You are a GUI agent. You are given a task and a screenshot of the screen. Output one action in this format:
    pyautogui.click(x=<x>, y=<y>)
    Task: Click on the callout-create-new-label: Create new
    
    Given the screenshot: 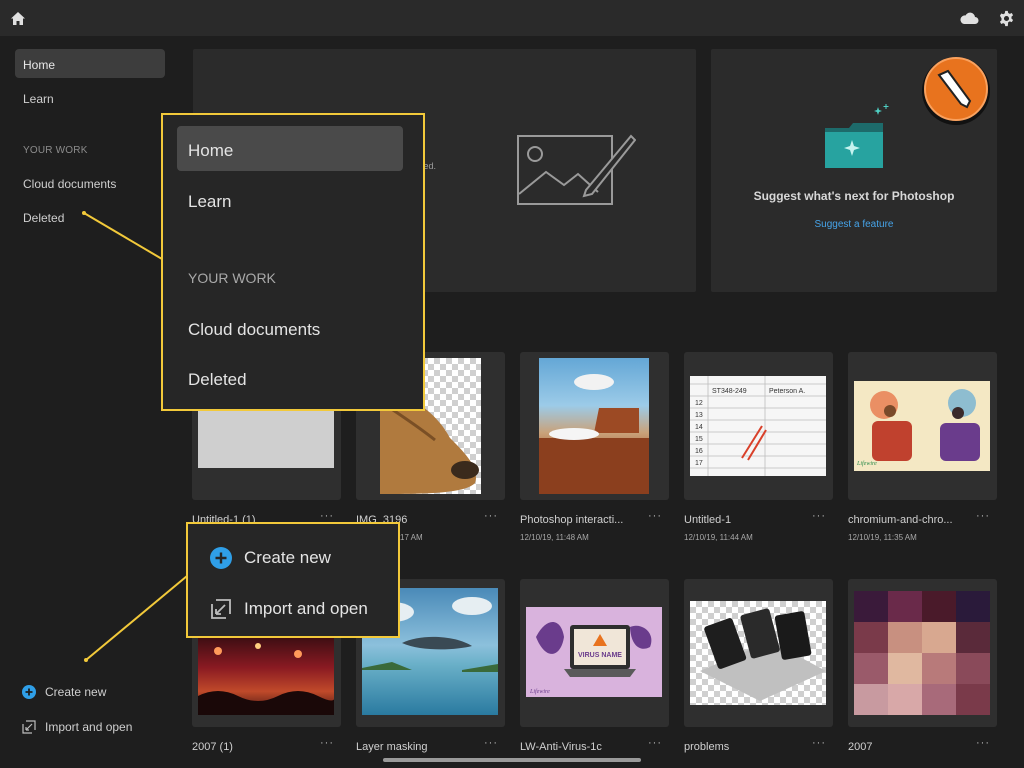 What is the action you would take?
    pyautogui.click(x=287, y=557)
    